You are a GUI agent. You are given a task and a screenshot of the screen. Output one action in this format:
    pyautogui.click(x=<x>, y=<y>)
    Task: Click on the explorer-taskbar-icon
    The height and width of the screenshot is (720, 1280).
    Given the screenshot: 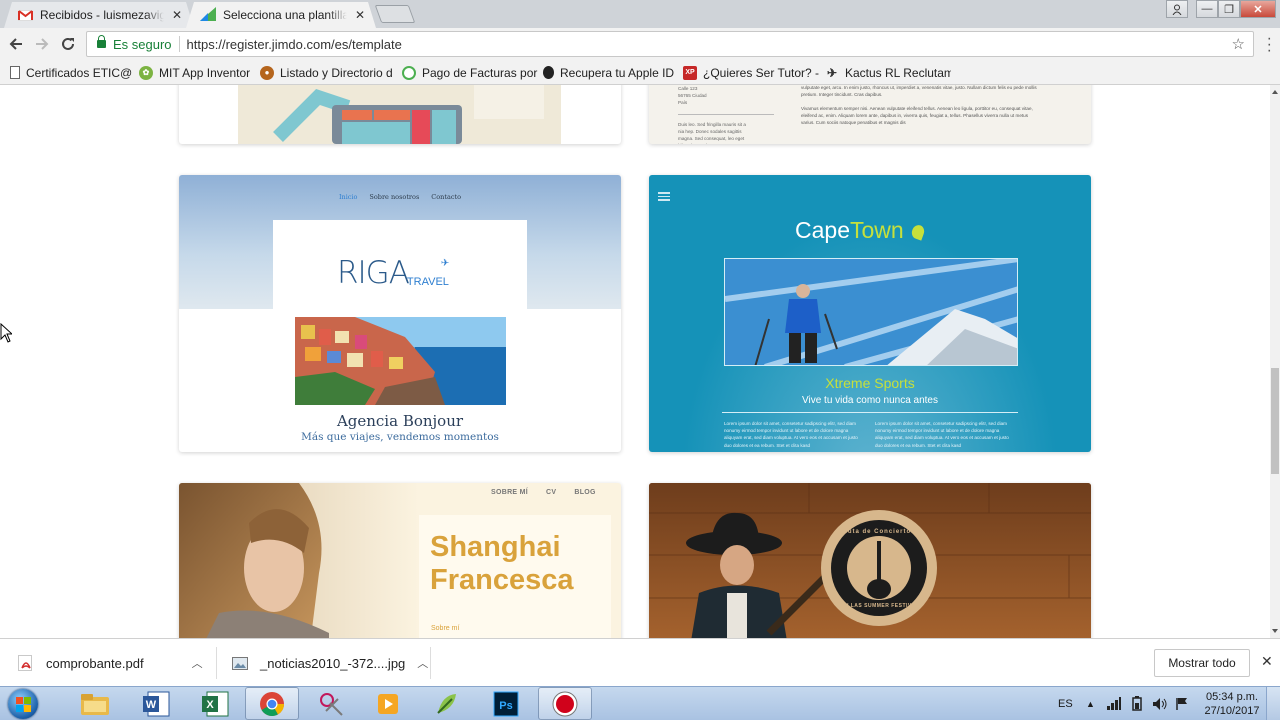 What is the action you would take?
    pyautogui.click(x=95, y=703)
    